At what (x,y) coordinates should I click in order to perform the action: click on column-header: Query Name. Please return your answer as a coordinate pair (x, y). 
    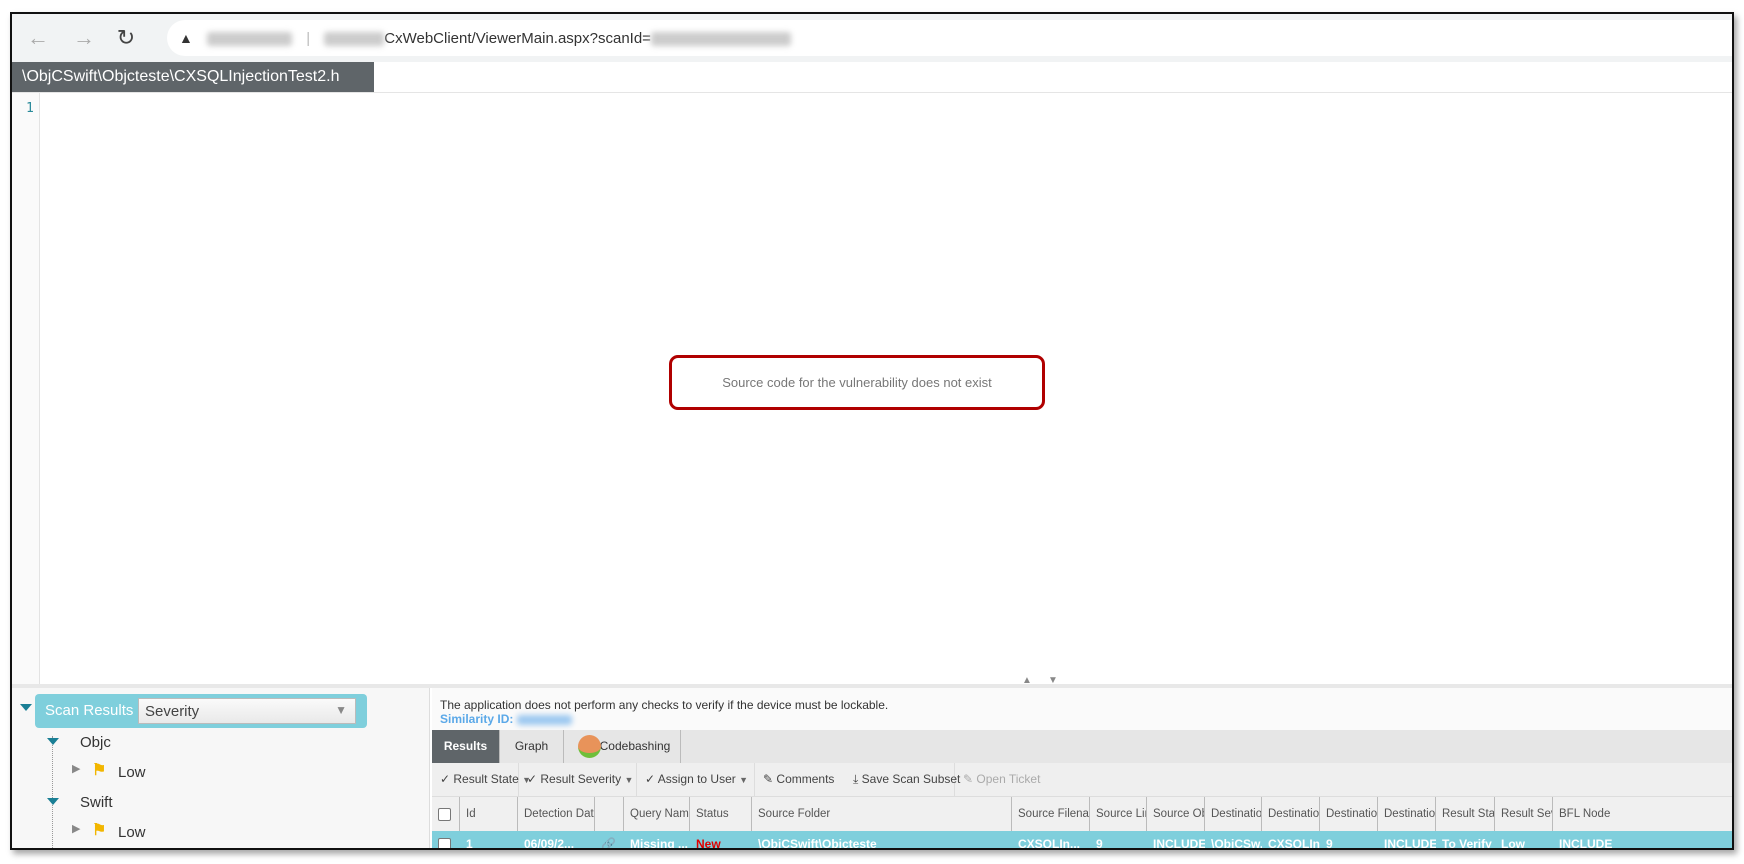
    Looking at the image, I should click on (657, 814).